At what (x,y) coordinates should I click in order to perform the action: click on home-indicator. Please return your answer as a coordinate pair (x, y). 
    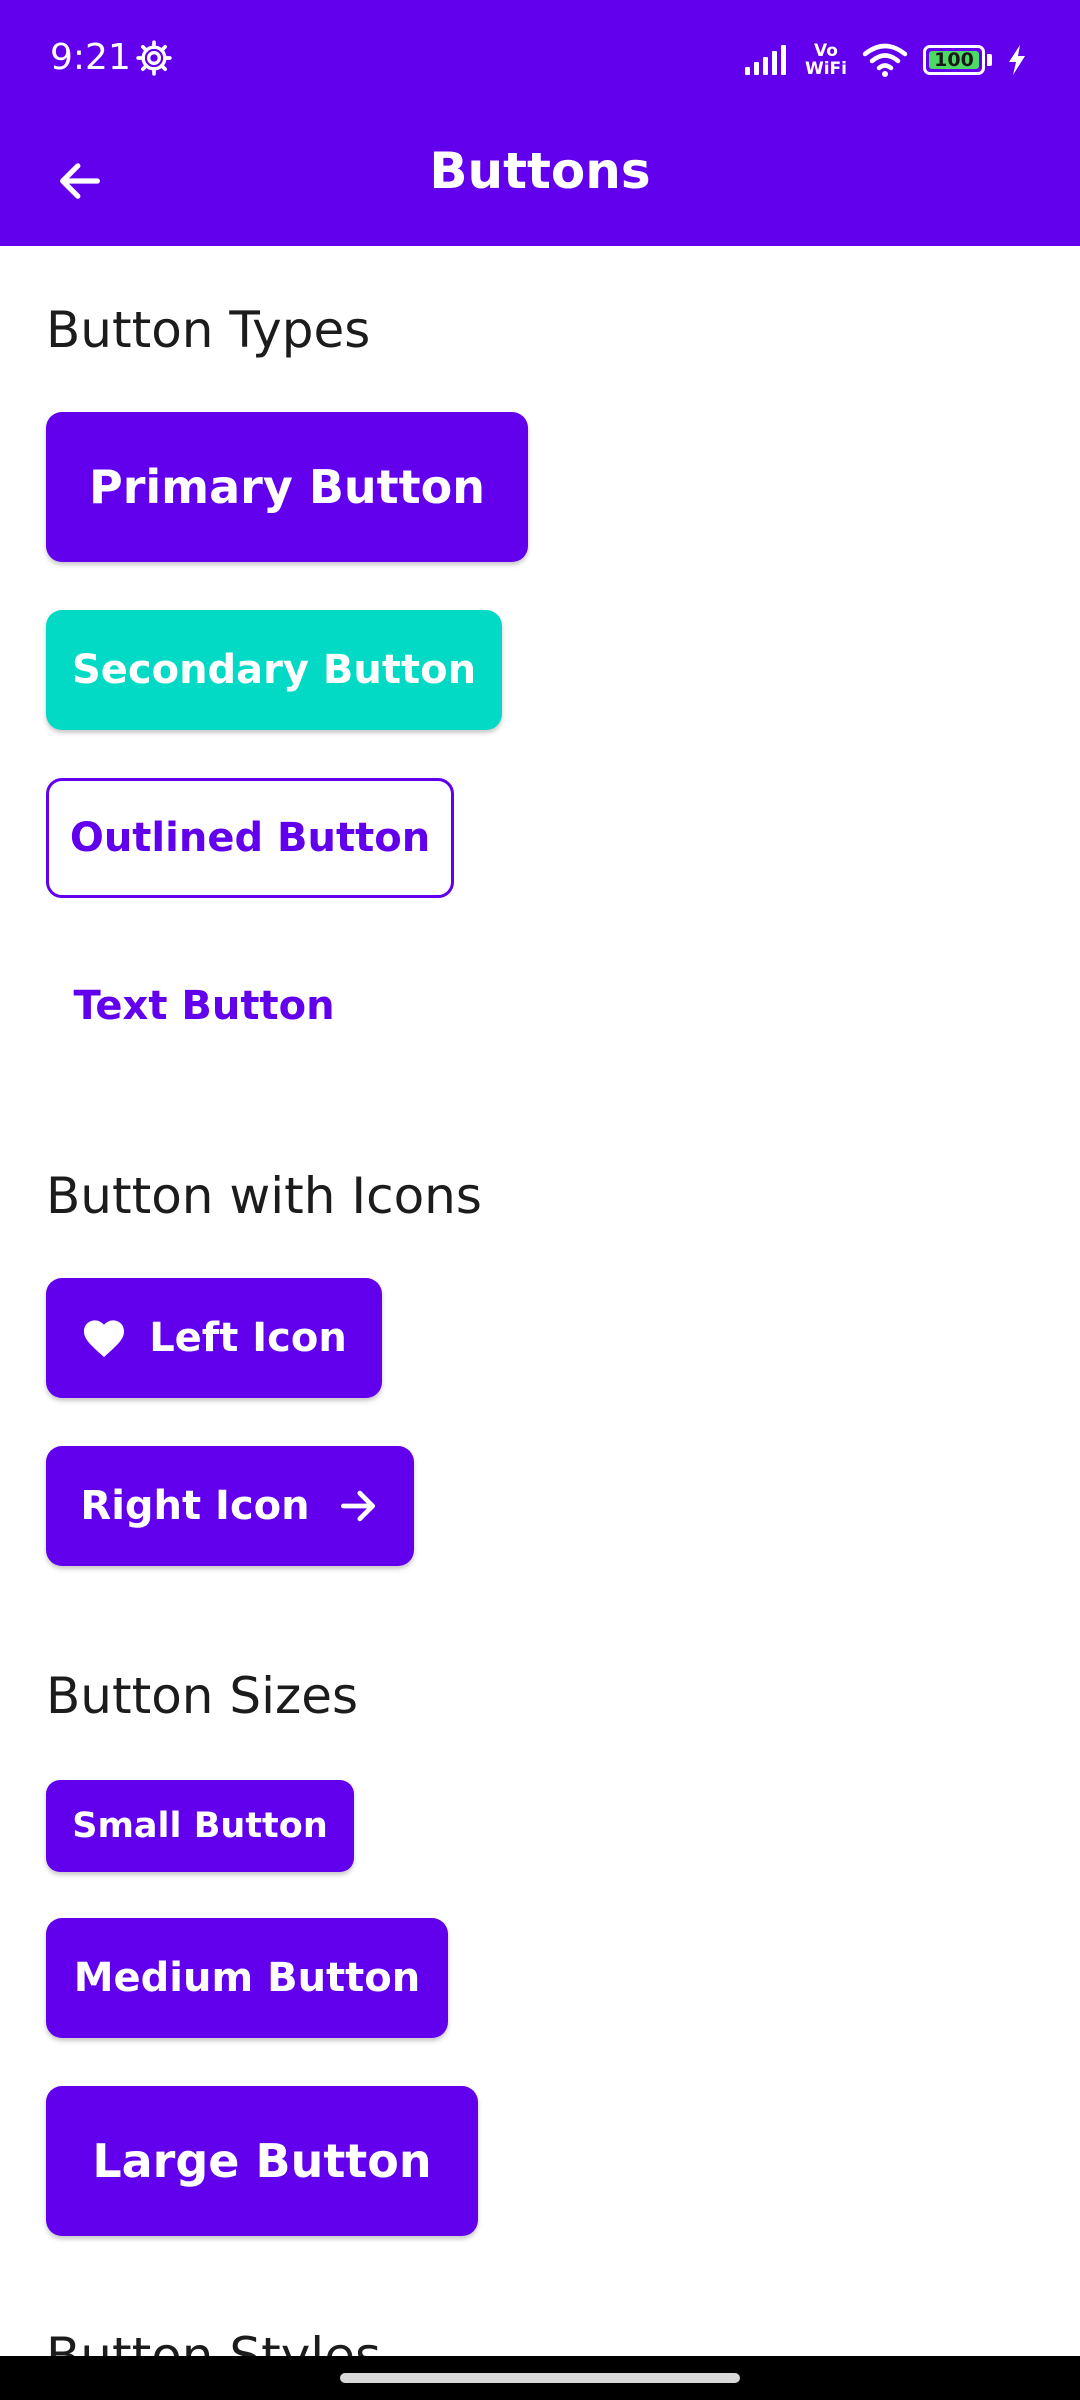
    Looking at the image, I should click on (540, 2378).